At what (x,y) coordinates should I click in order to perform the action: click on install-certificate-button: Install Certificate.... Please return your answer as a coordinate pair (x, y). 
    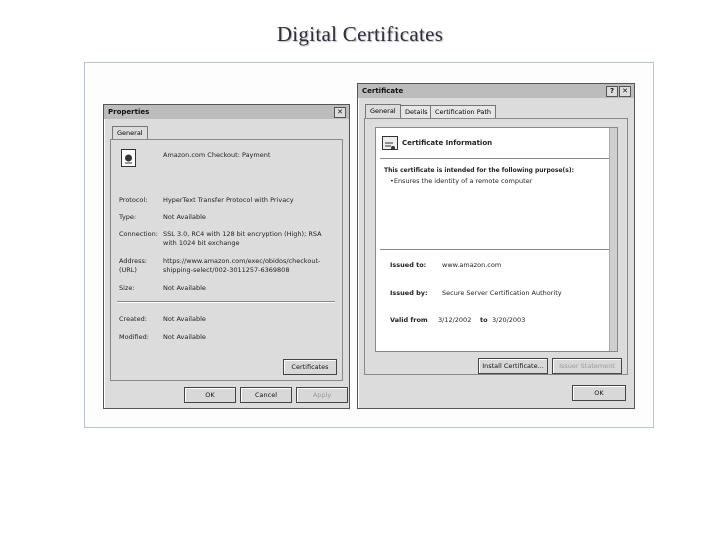
    Looking at the image, I should click on (513, 366).